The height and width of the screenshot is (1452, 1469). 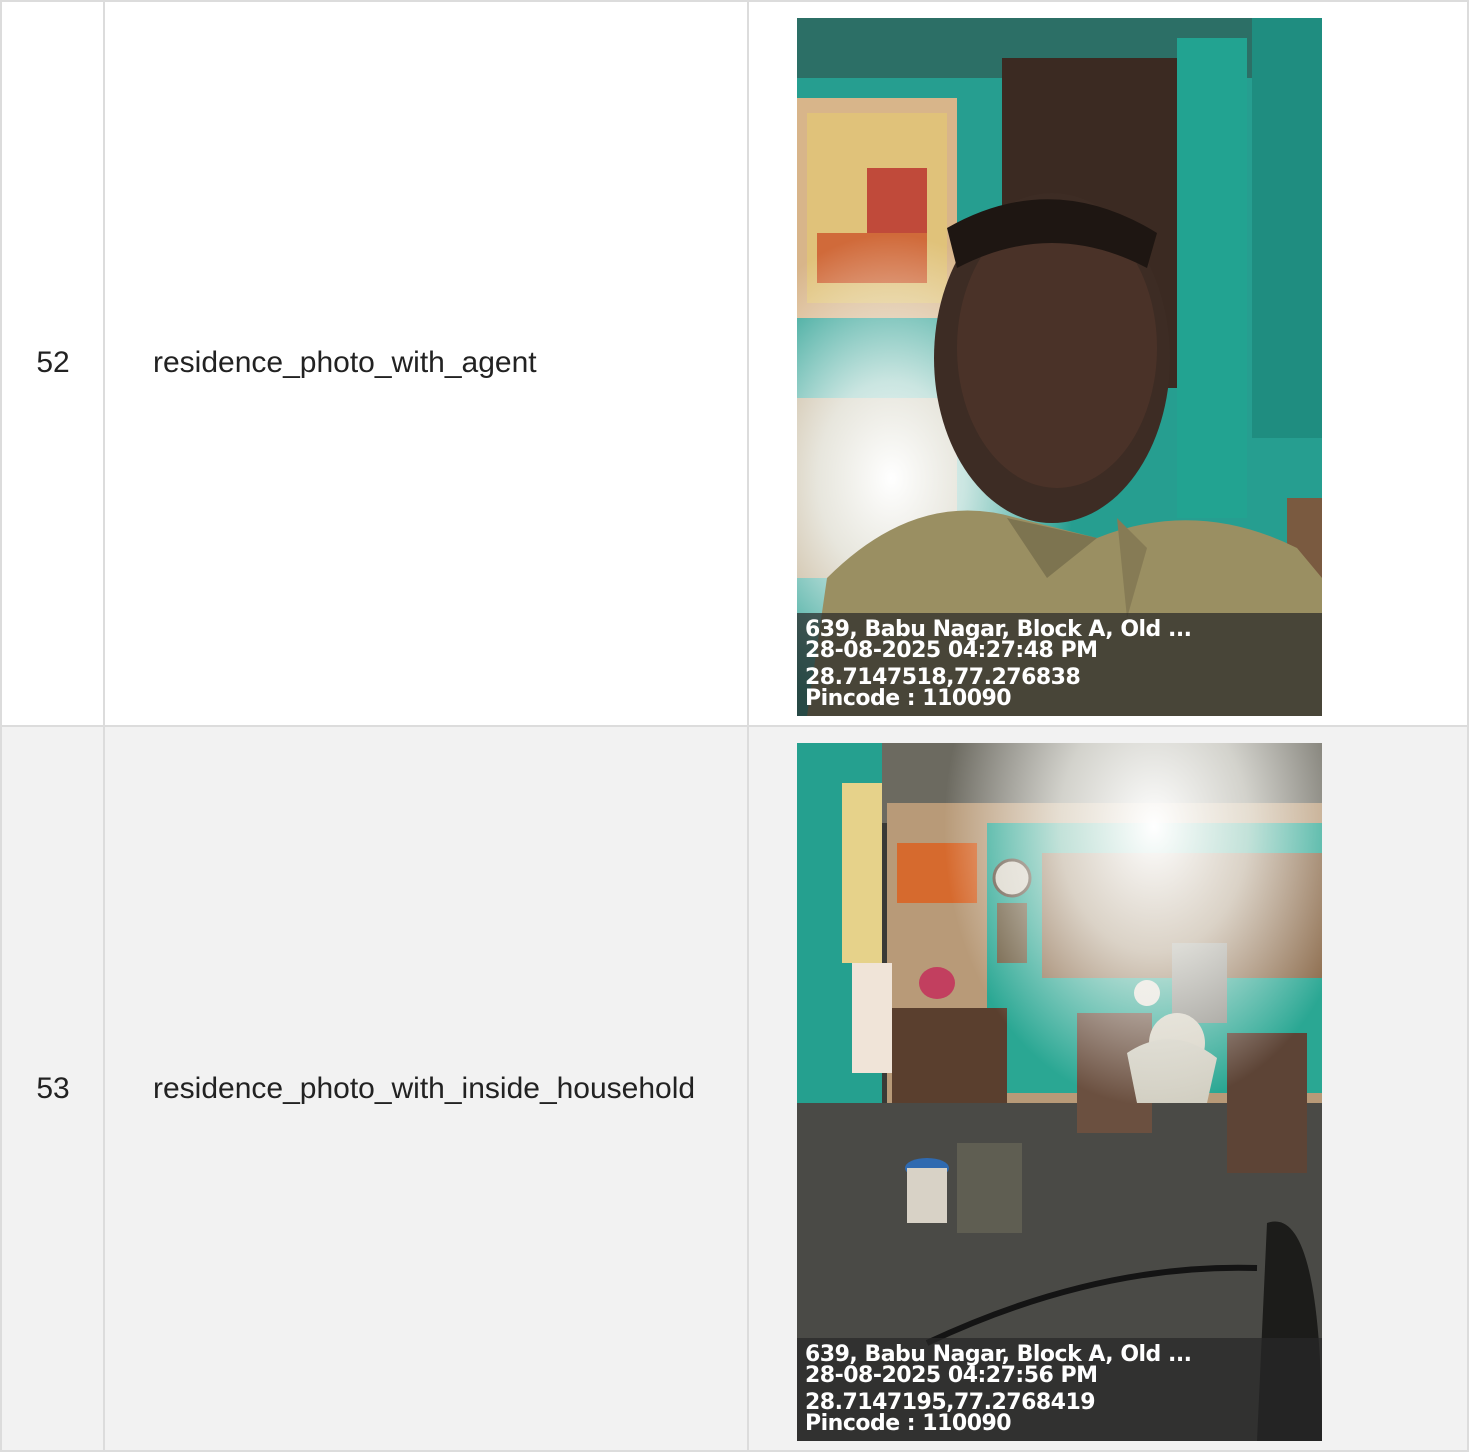 What do you see at coordinates (951, 650) in the screenshot?
I see `stamp-datetime: 28-08-2025 04:27:48 PM` at bounding box center [951, 650].